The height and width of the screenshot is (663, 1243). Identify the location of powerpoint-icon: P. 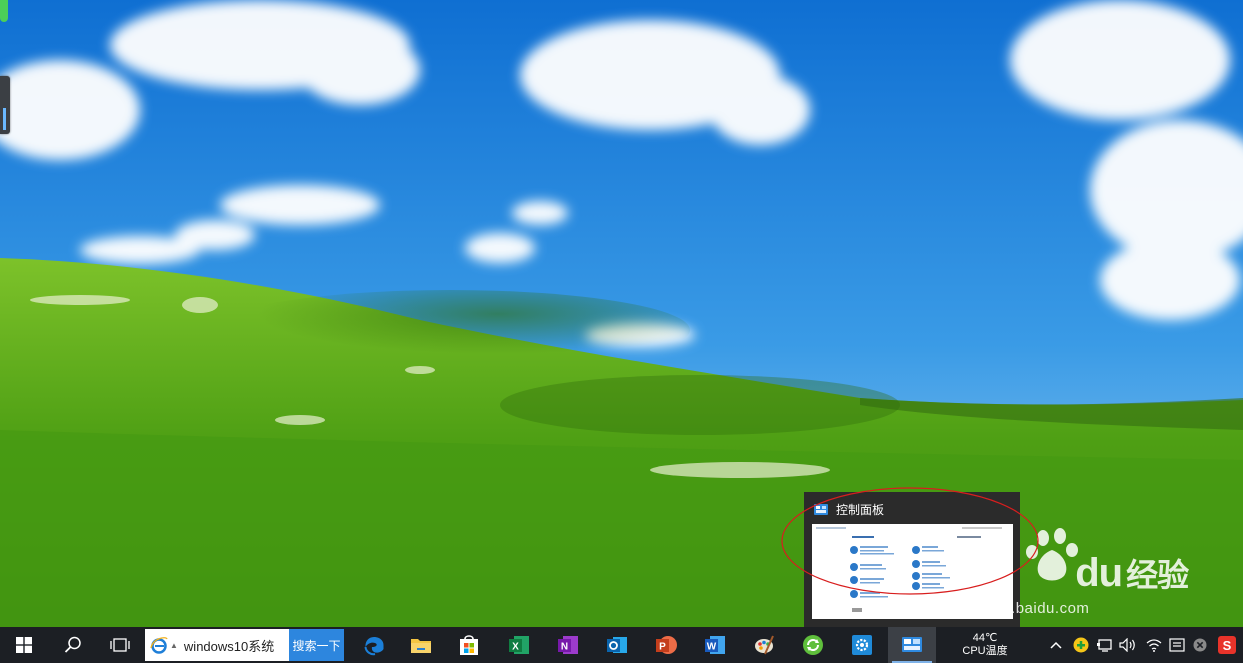
(666, 645).